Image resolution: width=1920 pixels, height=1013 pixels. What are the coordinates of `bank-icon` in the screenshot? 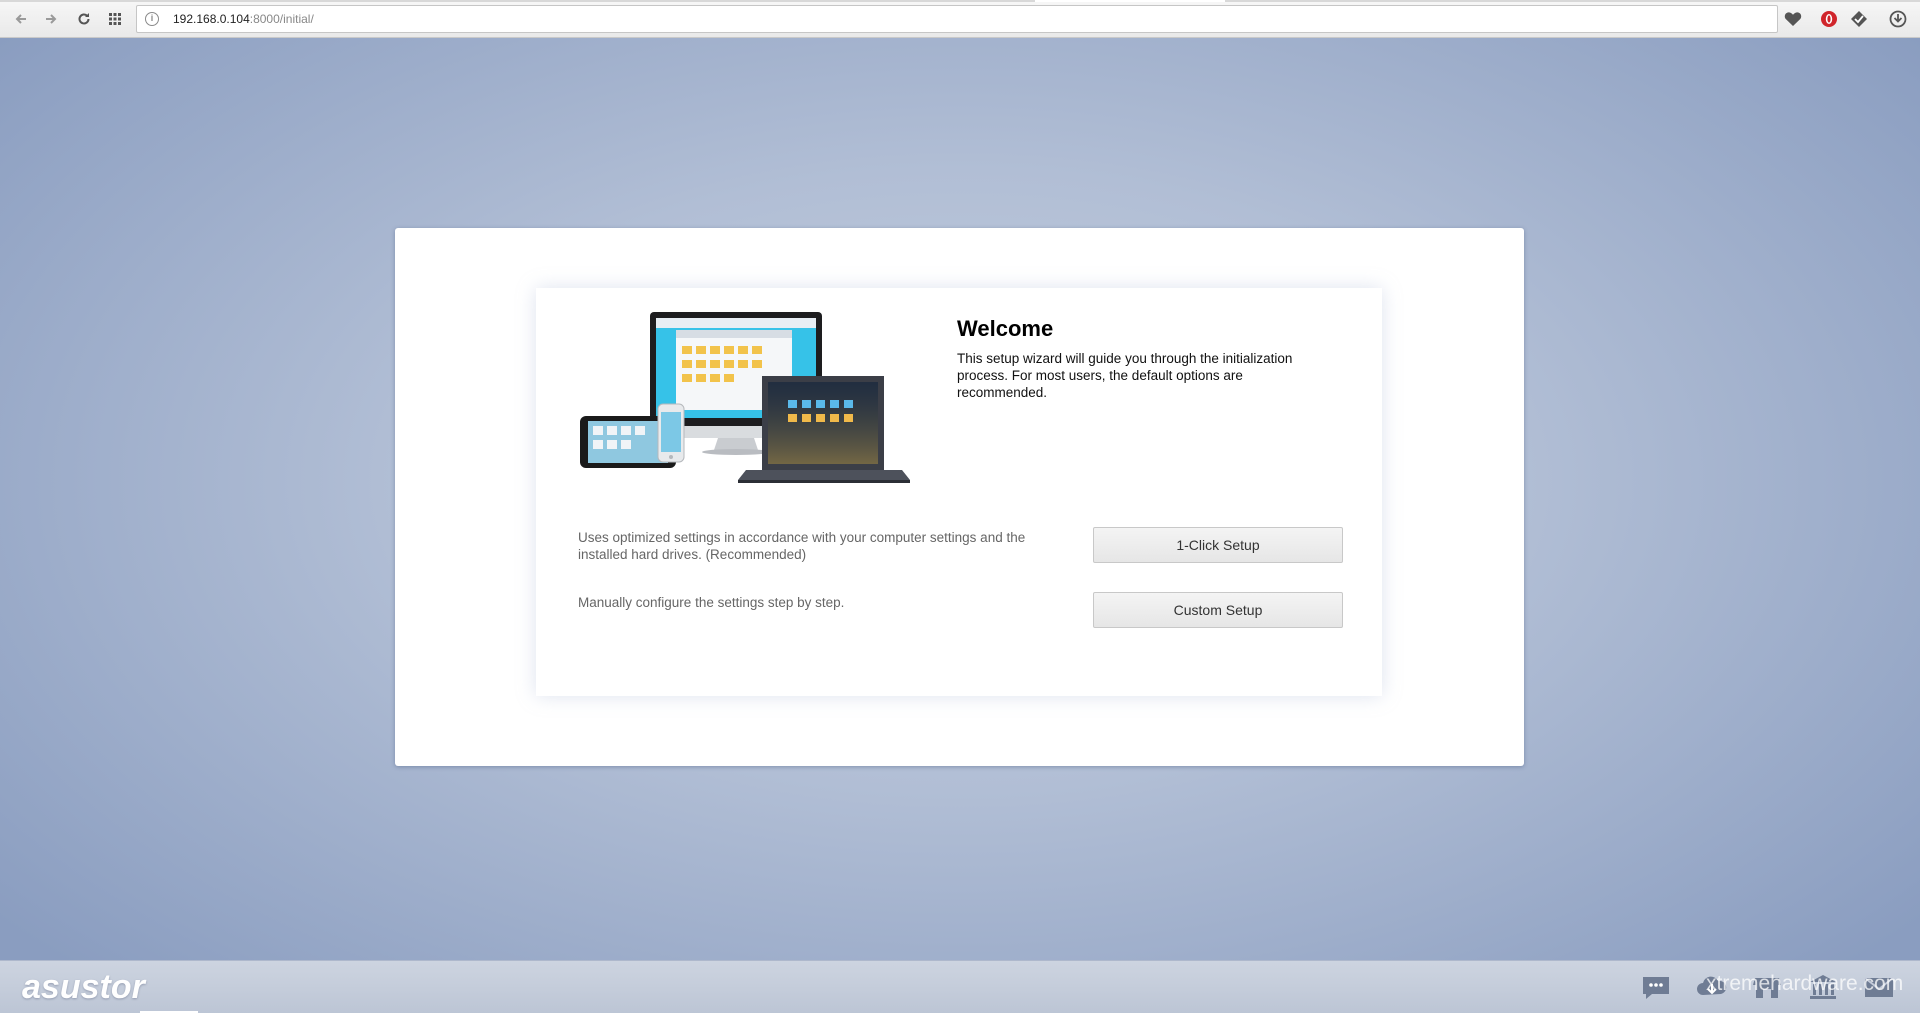 It's located at (1823, 987).